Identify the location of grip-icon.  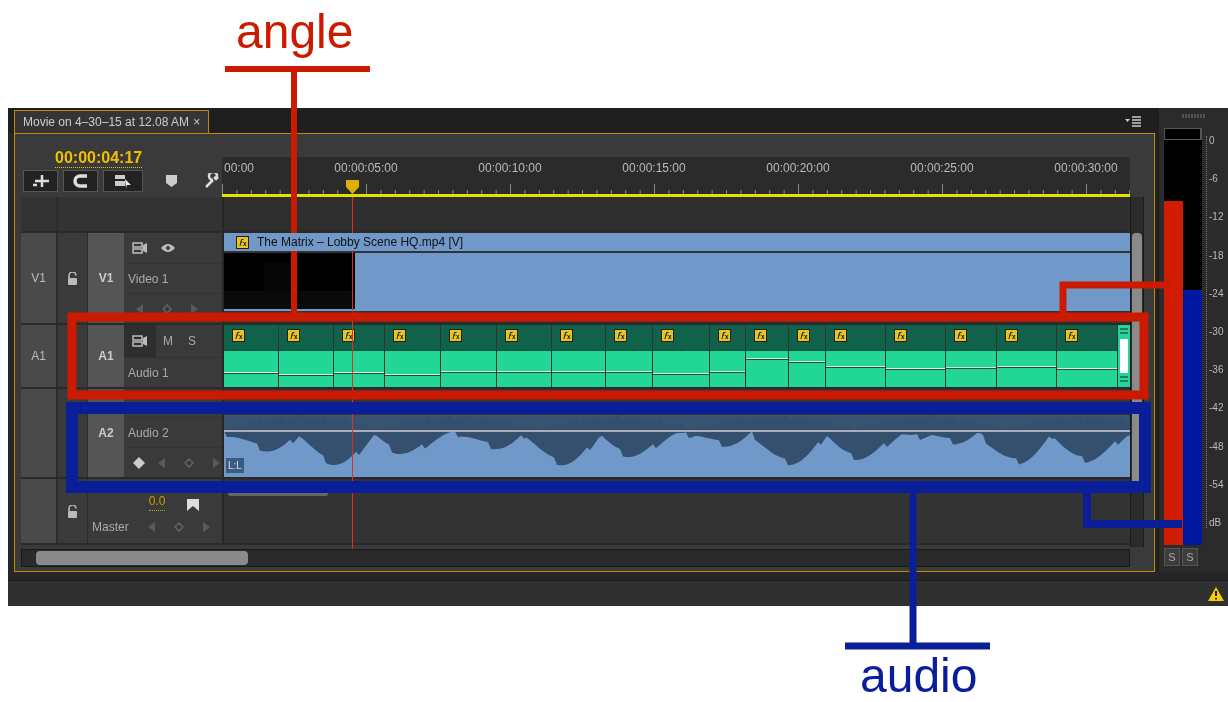
(1193, 116).